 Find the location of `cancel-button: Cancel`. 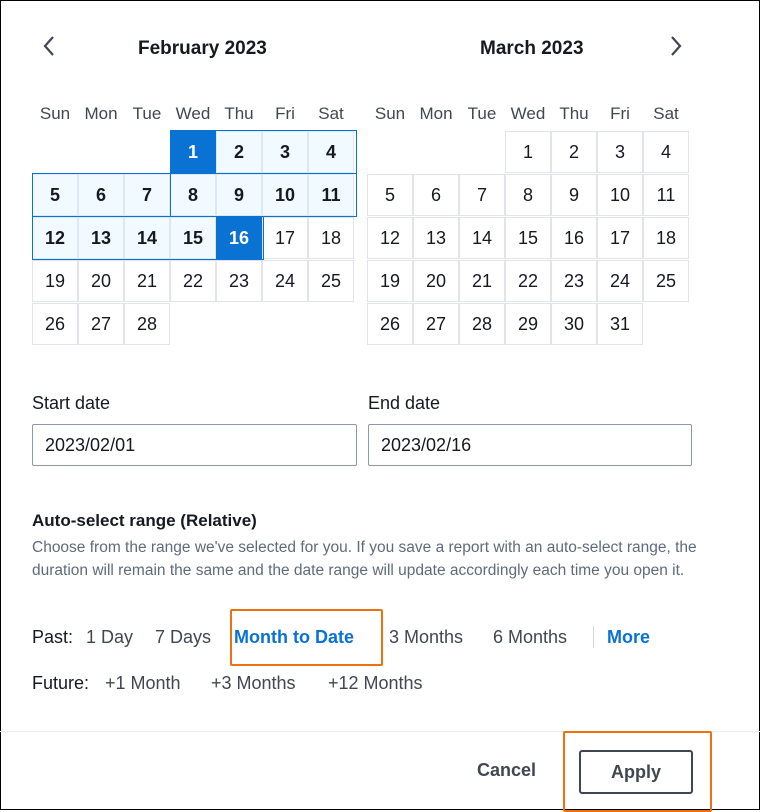

cancel-button: Cancel is located at coordinates (506, 770).